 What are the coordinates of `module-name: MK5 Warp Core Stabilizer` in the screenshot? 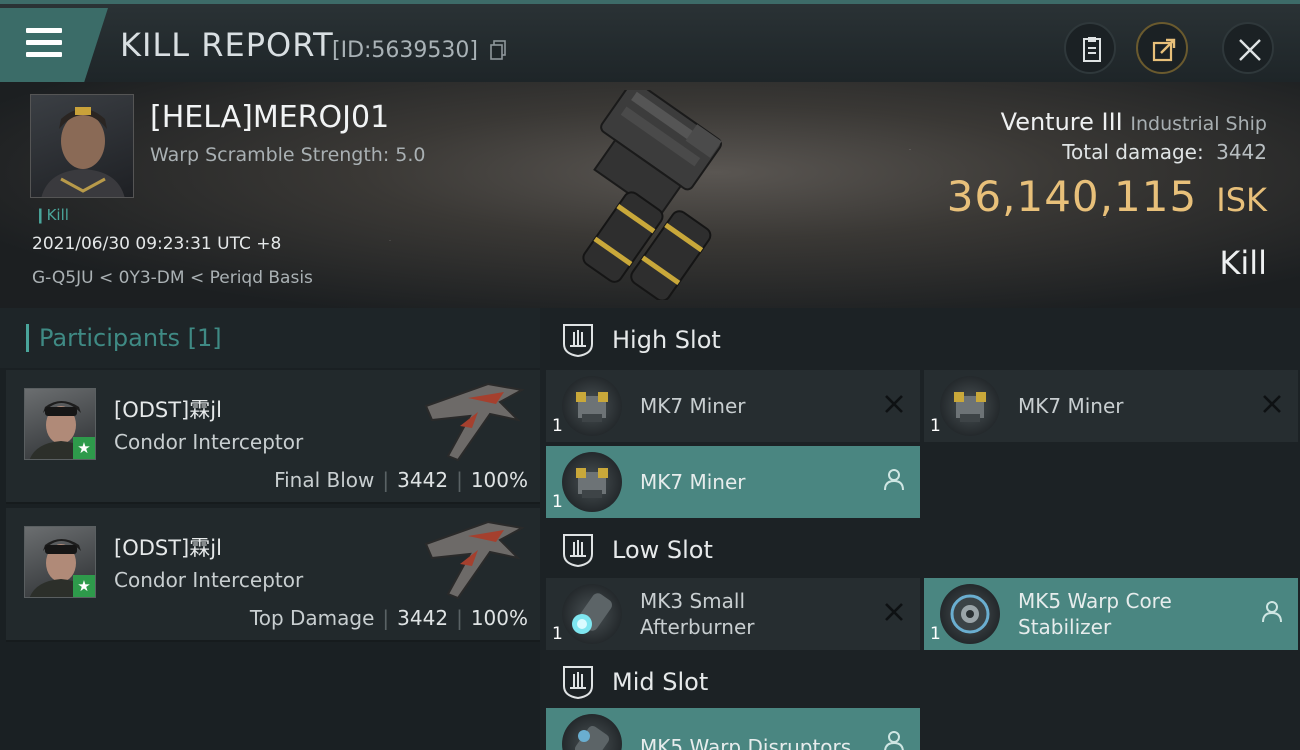 It's located at (1095, 614).